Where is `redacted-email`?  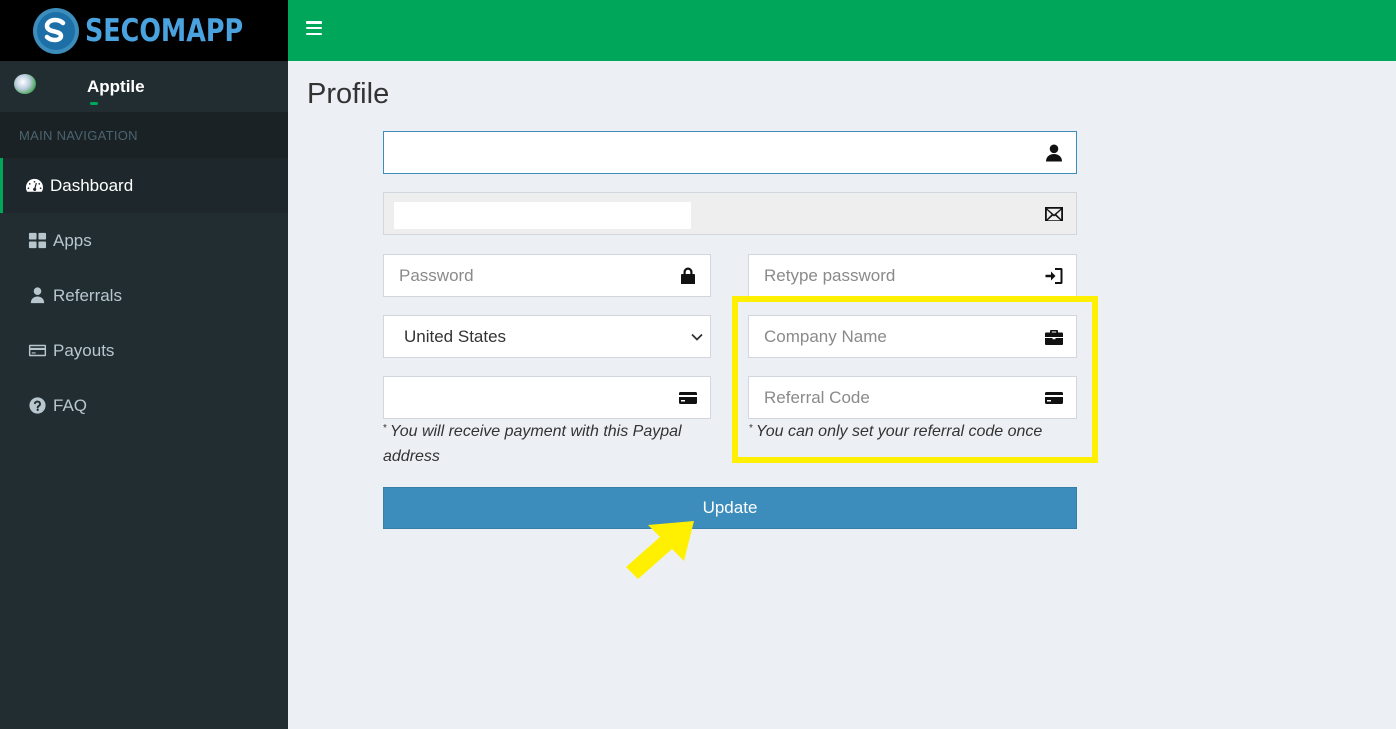
redacted-email is located at coordinates (542, 215).